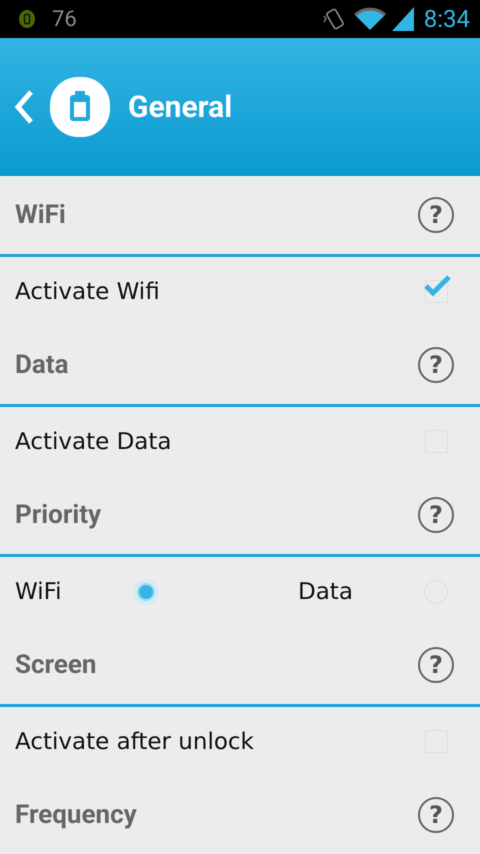  What do you see at coordinates (180, 107) in the screenshot?
I see `screen-title: General` at bounding box center [180, 107].